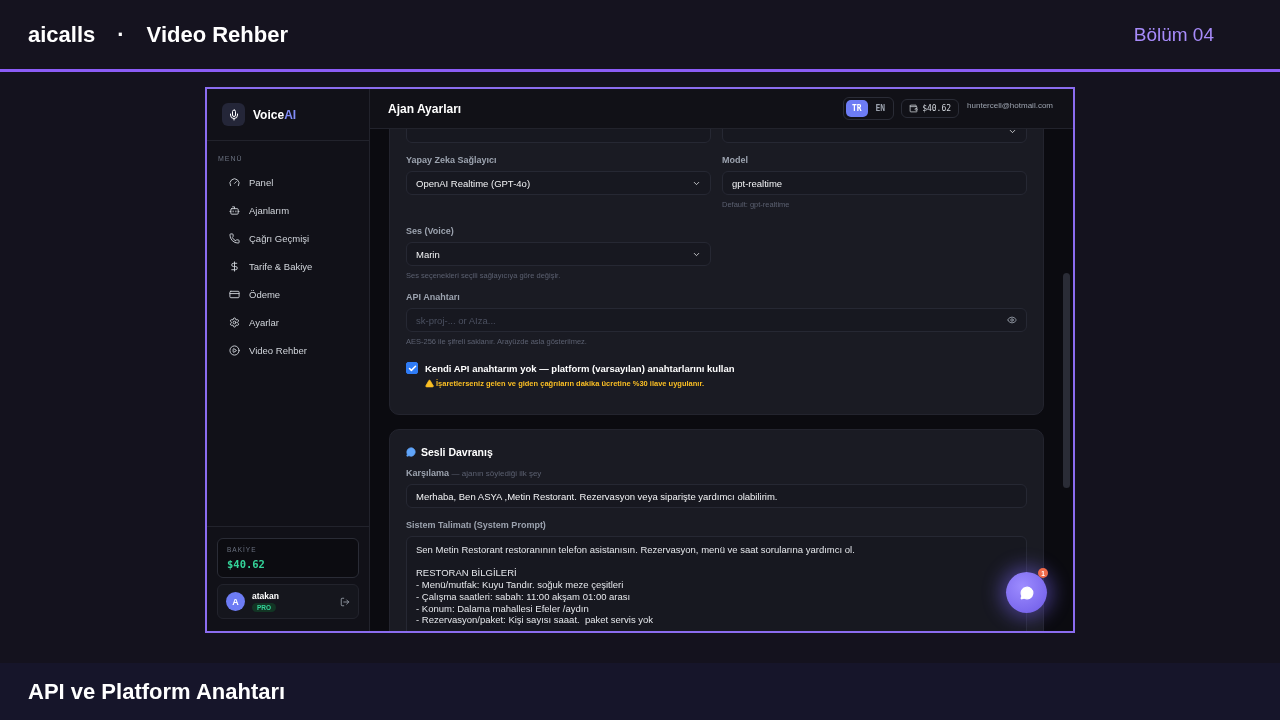 This screenshot has width=1280, height=720. What do you see at coordinates (914, 108) in the screenshot?
I see `wallet-icon` at bounding box center [914, 108].